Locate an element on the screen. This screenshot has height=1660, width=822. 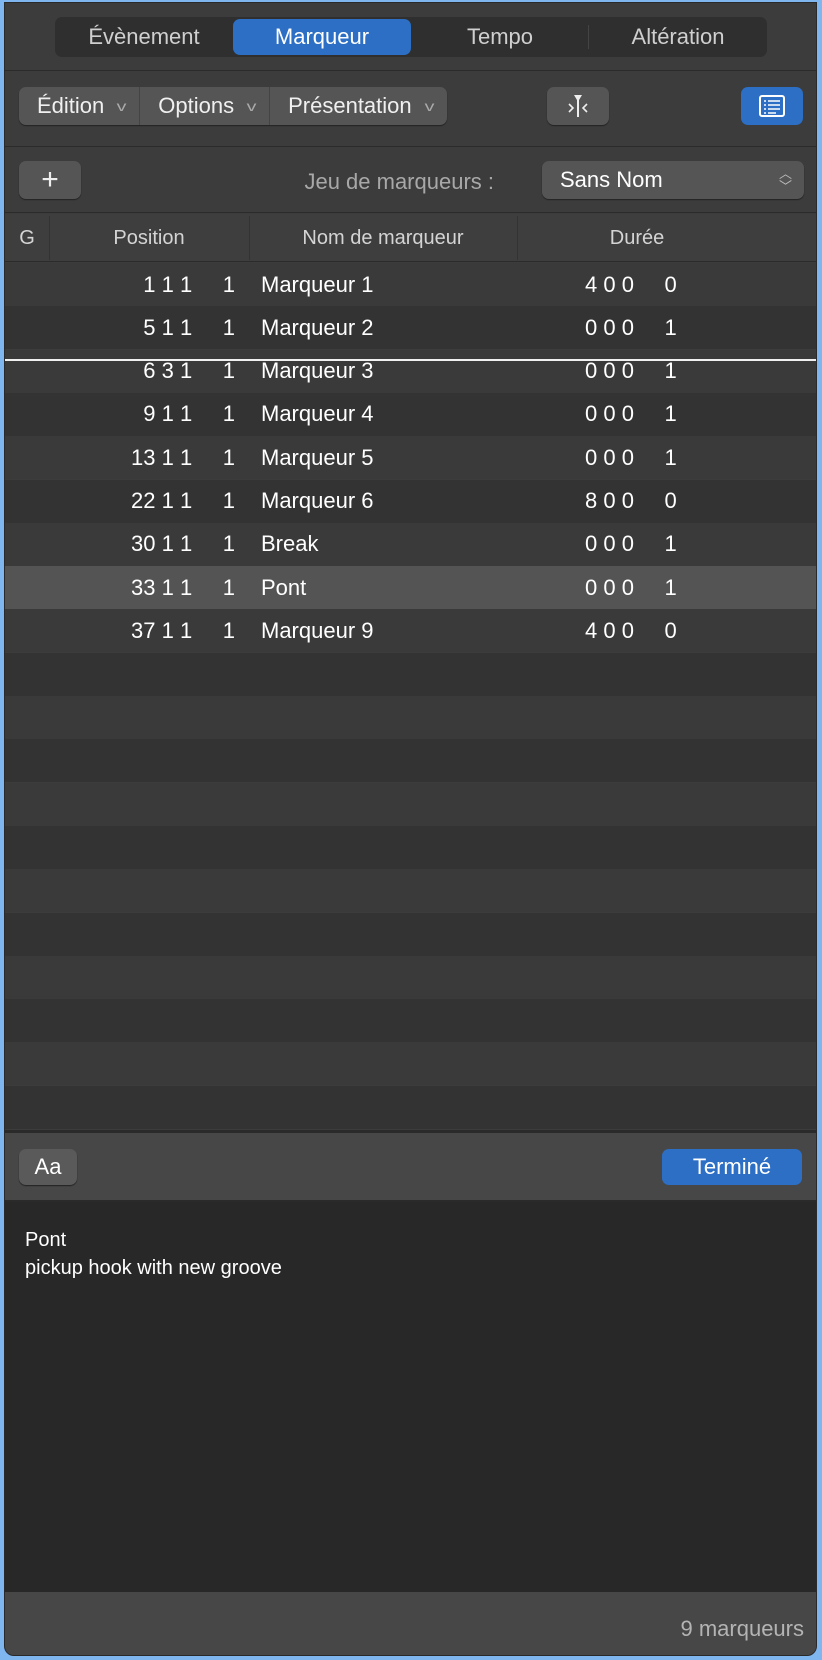
column-header-label: Durée is located at coordinates (637, 237).